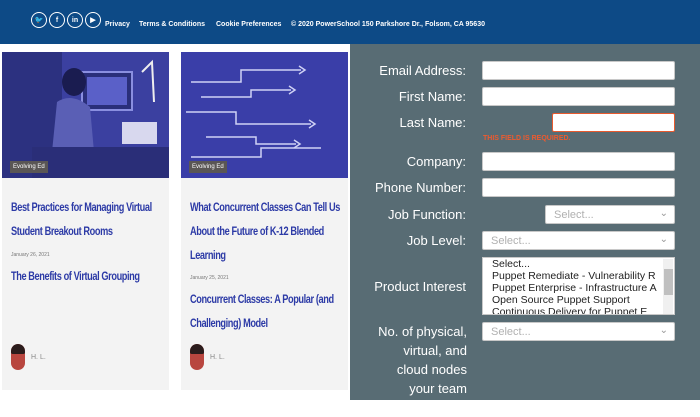 Image resolution: width=700 pixels, height=417 pixels. Describe the element at coordinates (75, 20) in the screenshot. I see `linkedin-icon: in` at that location.